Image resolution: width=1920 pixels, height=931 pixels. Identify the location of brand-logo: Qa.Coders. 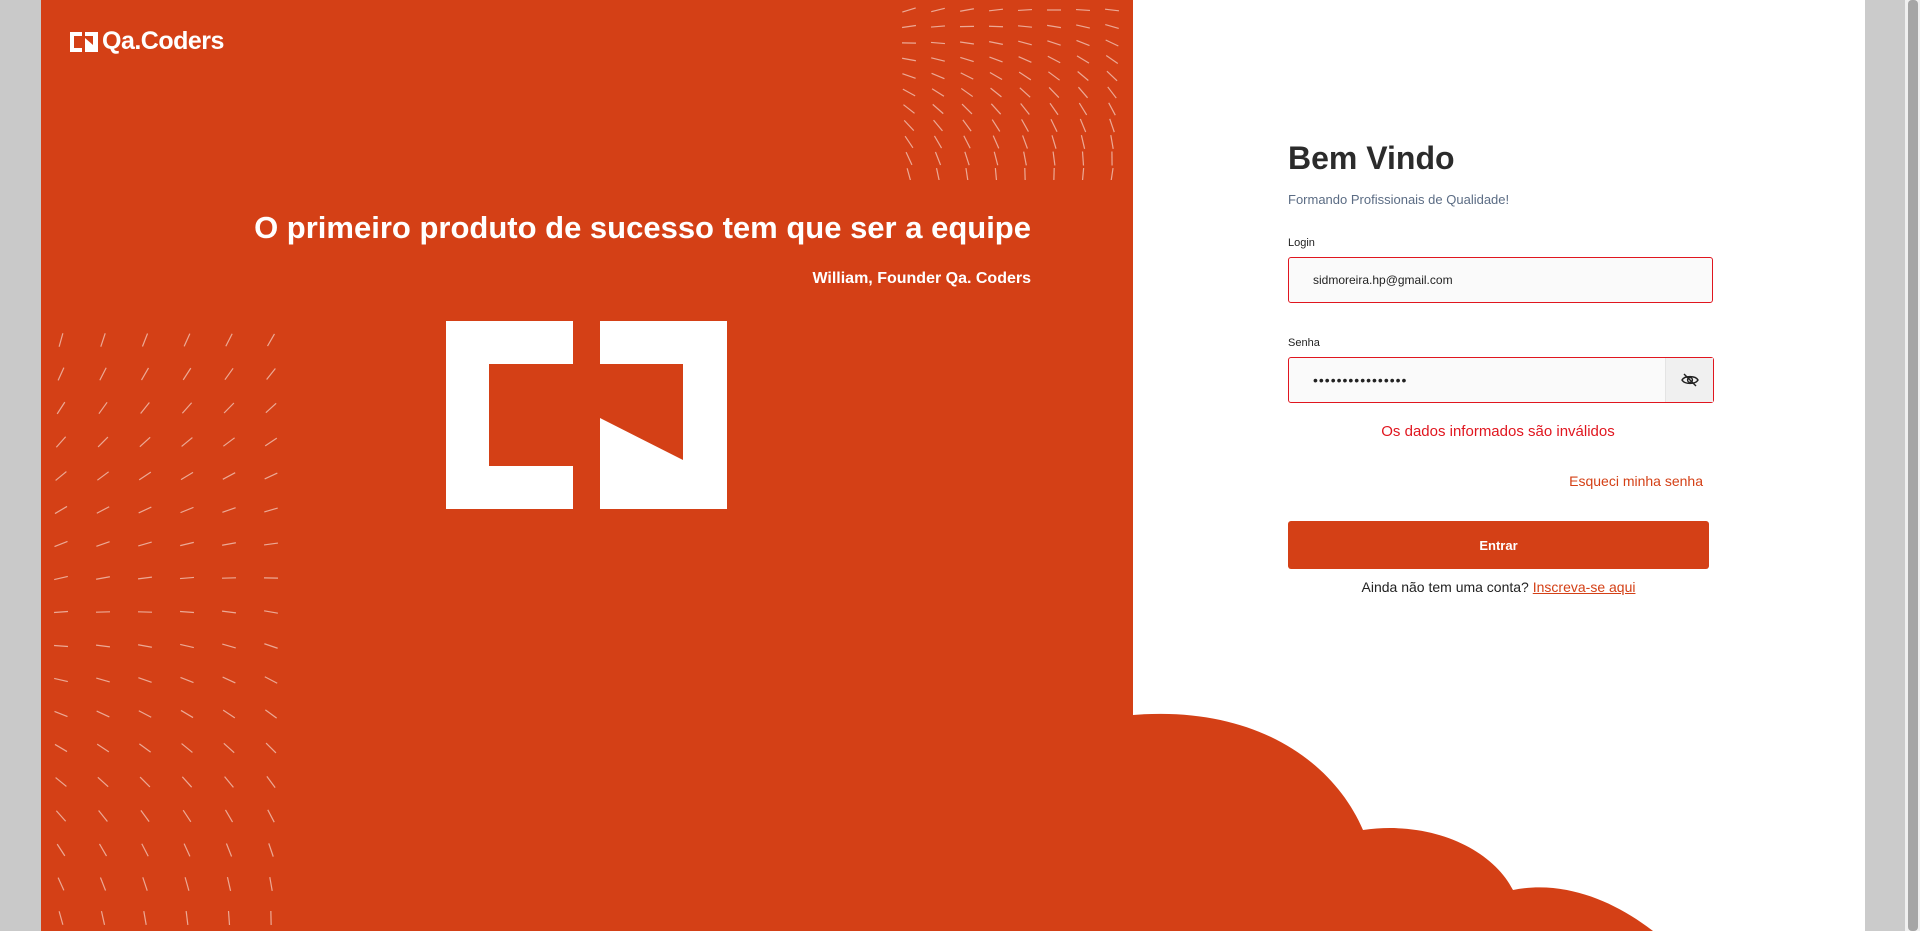
(147, 41).